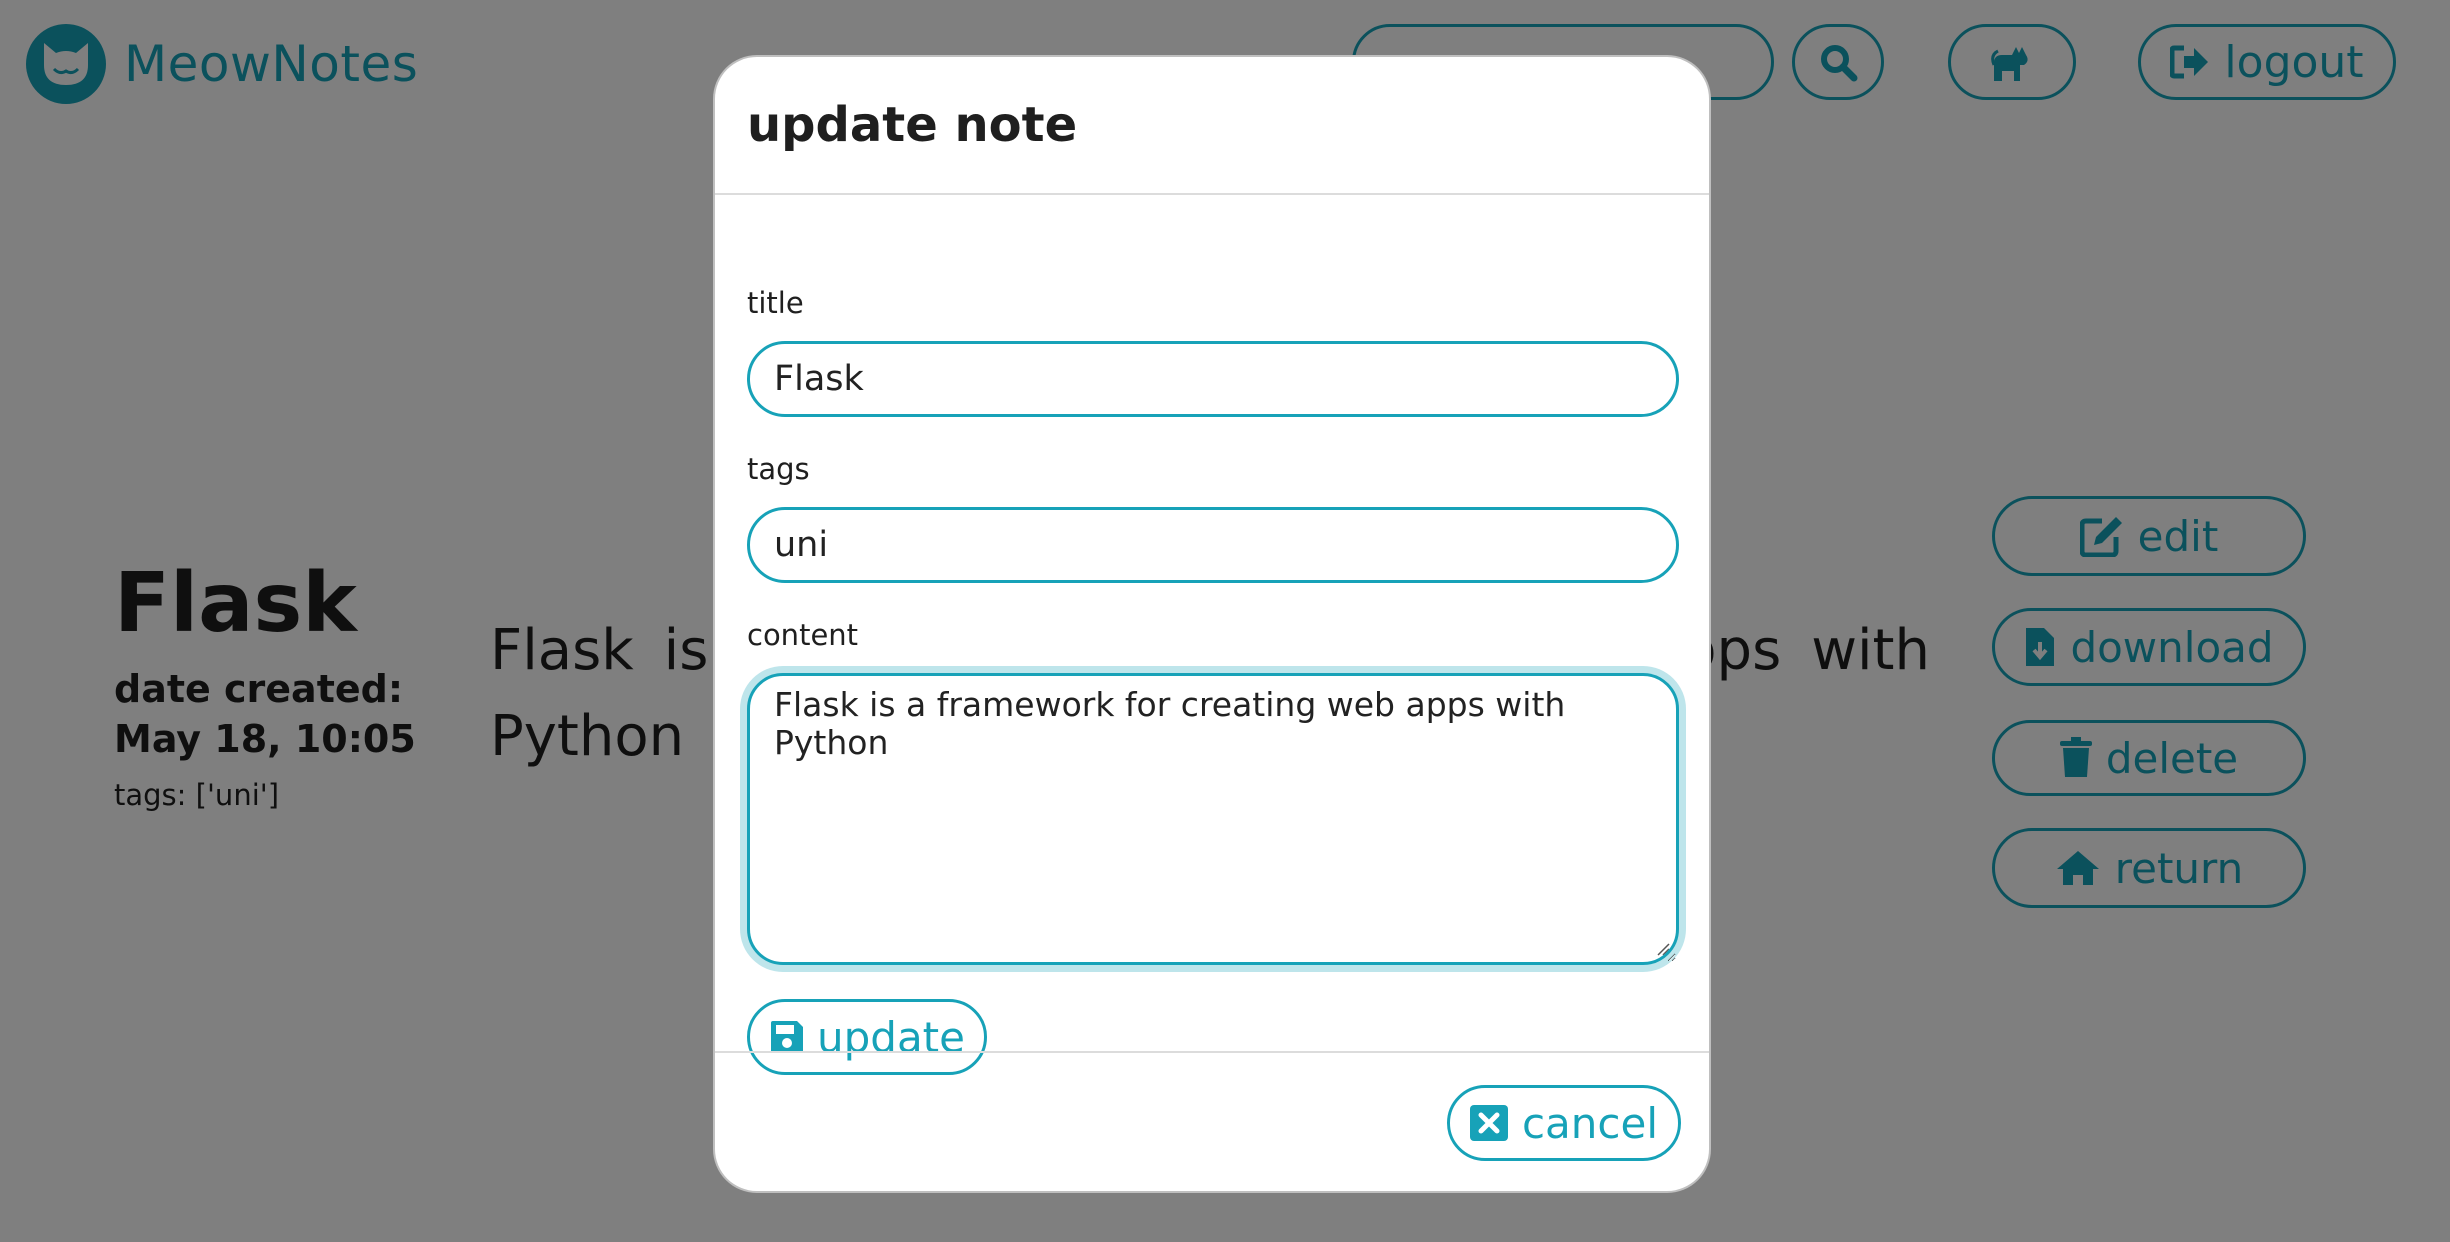 This screenshot has width=2450, height=1242. I want to click on cancel-label: cancel, so click(1590, 1123).